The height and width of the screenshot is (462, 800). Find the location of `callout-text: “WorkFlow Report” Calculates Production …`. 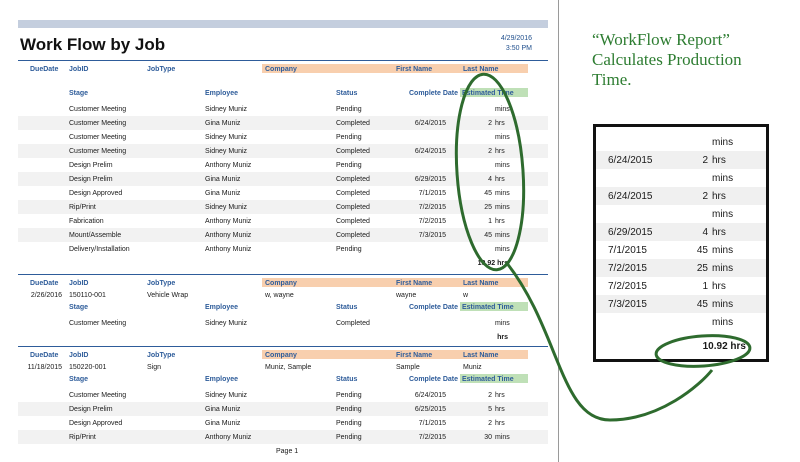

callout-text: “WorkFlow Report” Calculates Production … is located at coordinates (687, 60).